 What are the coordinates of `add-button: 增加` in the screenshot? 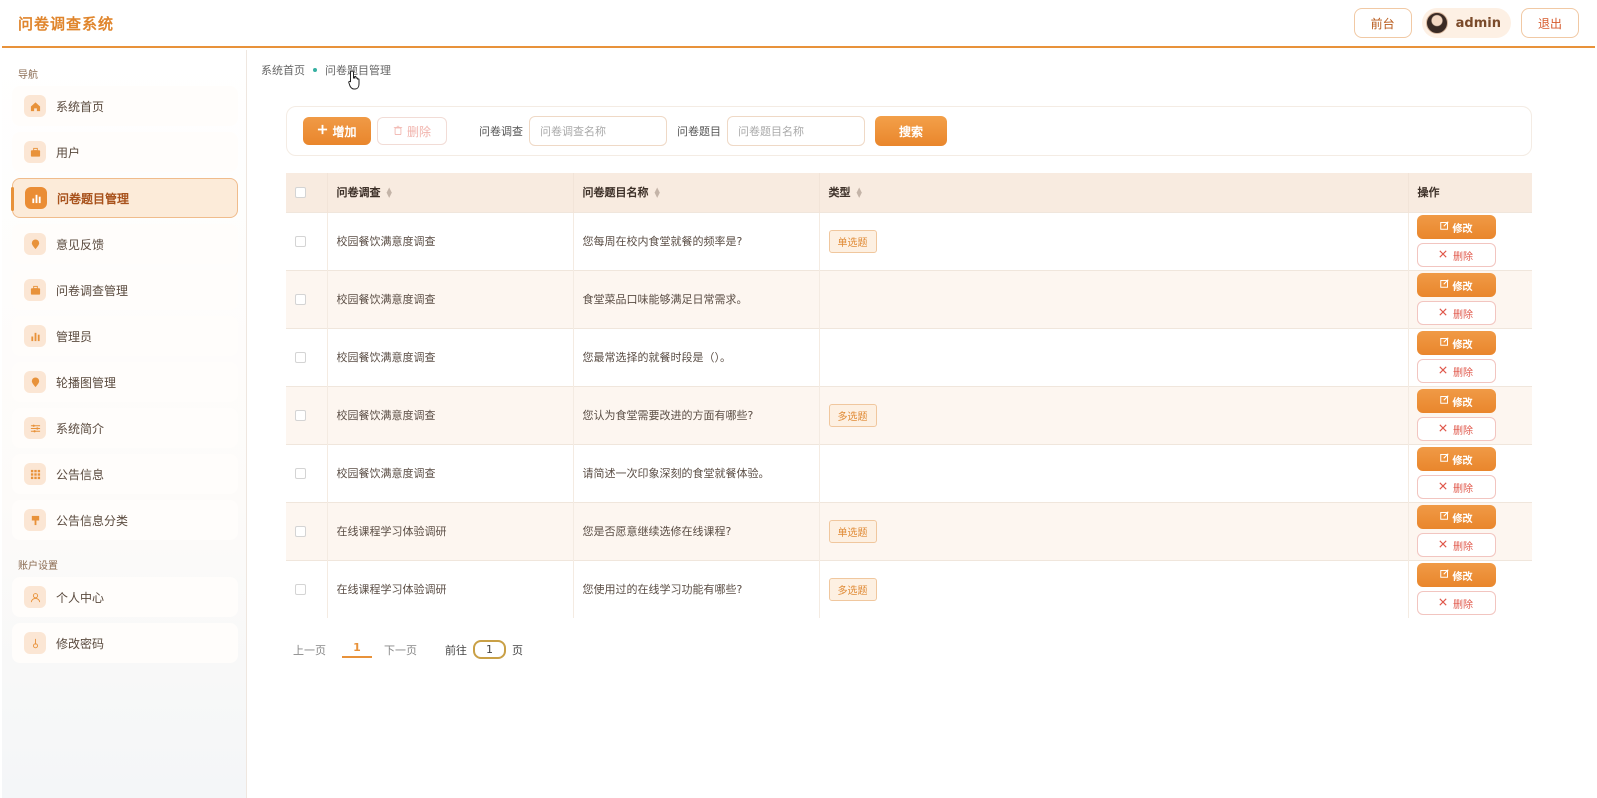 It's located at (337, 131).